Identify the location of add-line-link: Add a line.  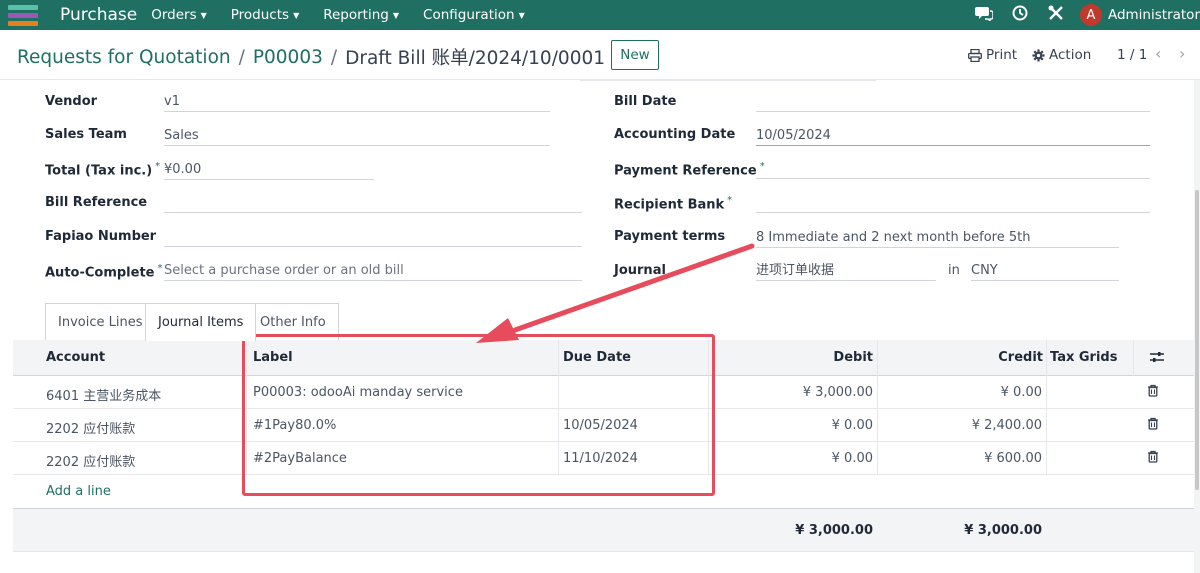
(78, 491).